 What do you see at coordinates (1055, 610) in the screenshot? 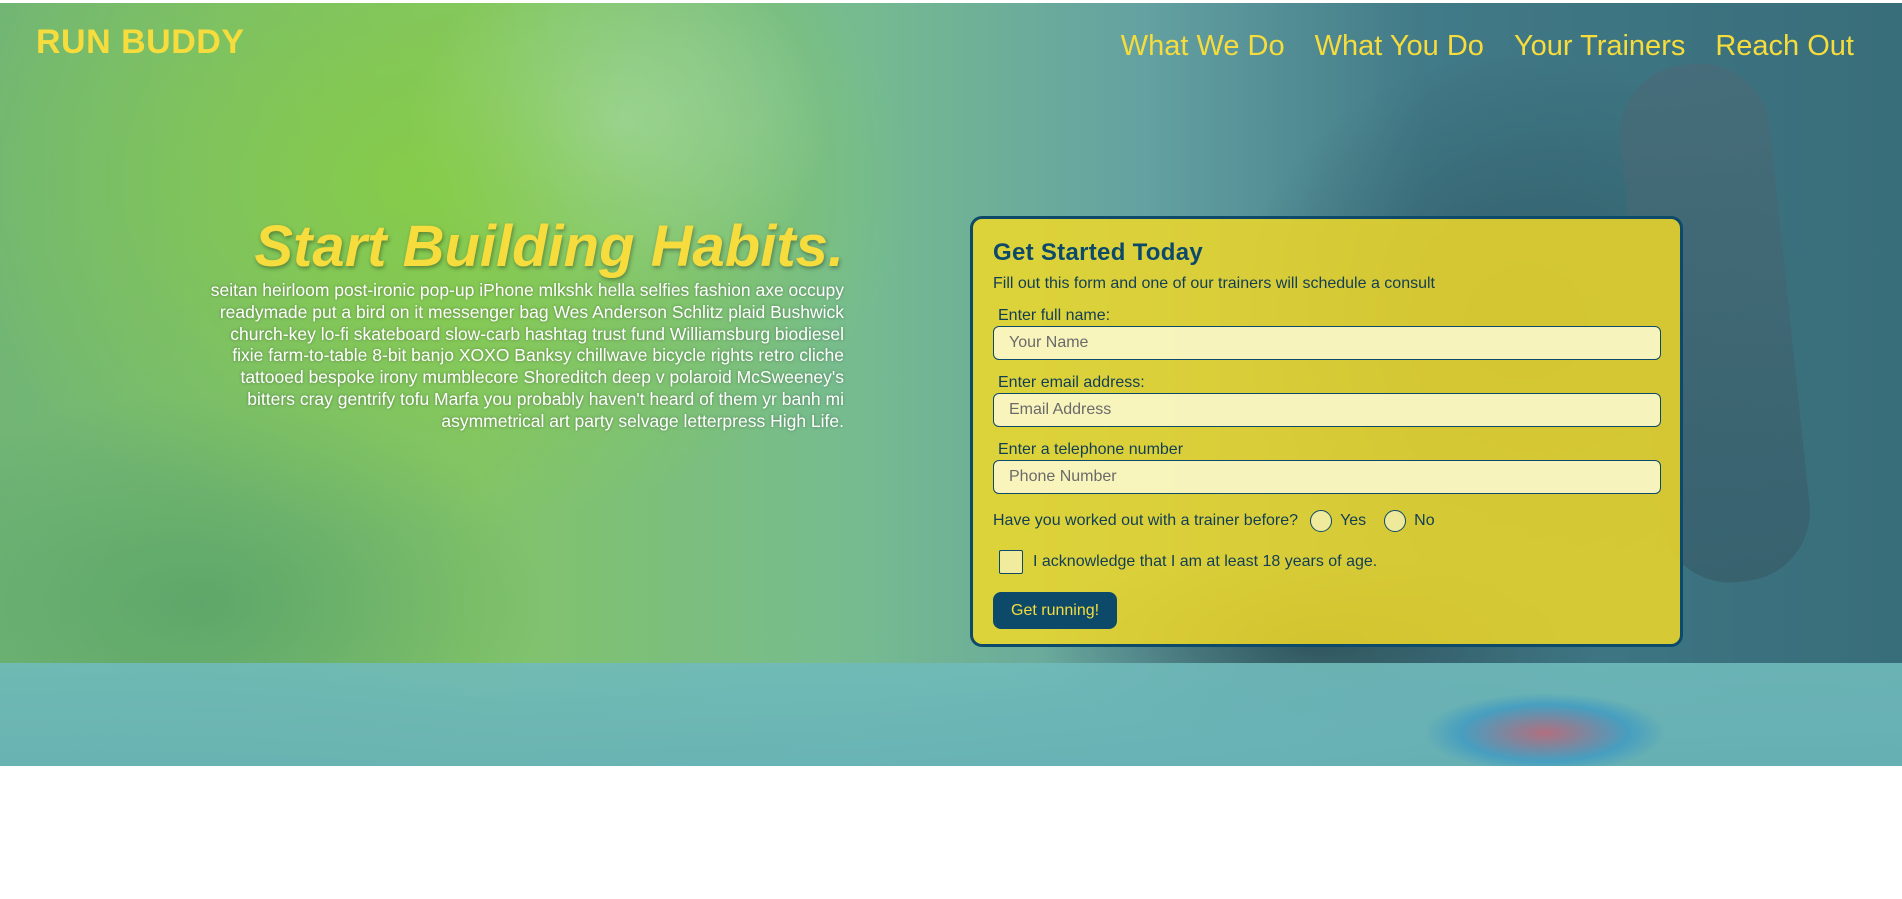
I see `get-running-button: Get running!` at bounding box center [1055, 610].